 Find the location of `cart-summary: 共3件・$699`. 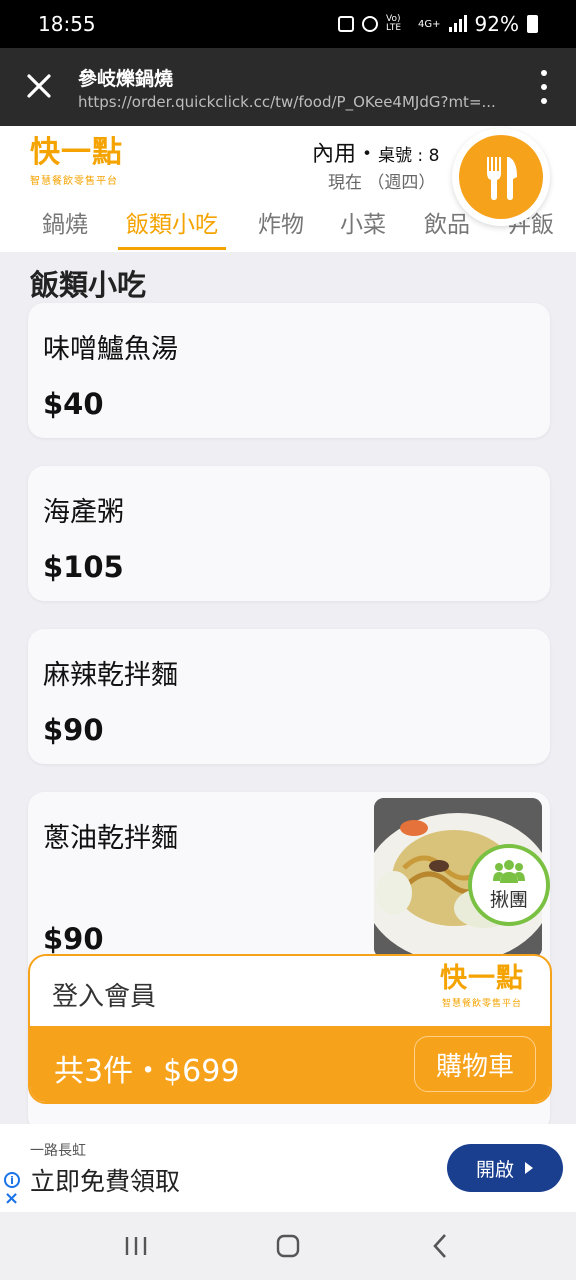

cart-summary: 共3件・$699 is located at coordinates (147, 1071).